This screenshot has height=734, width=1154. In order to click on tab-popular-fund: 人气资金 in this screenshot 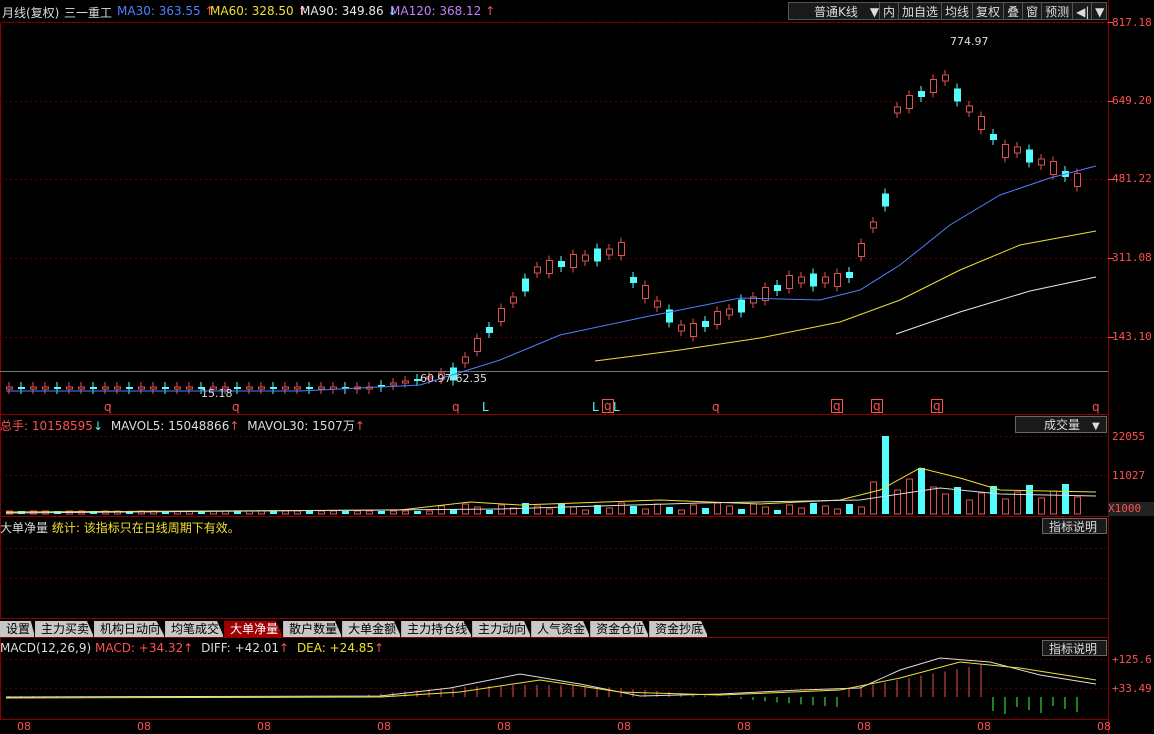, I will do `click(561, 629)`.